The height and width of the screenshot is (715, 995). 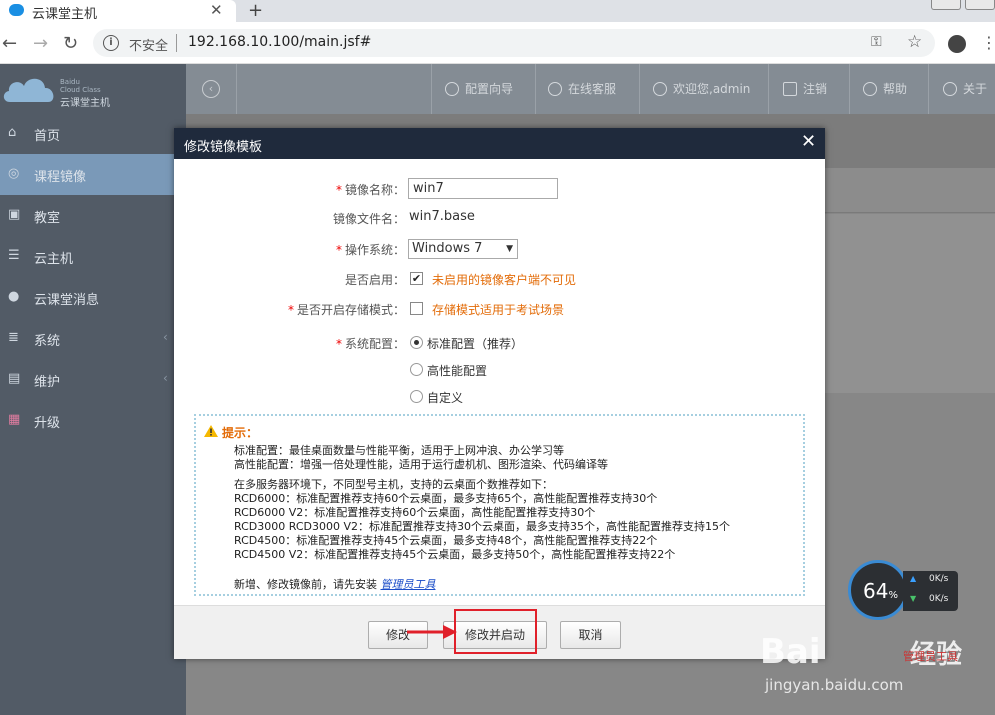 I want to click on url-text: 192.168.10.100/main.jsf#, so click(x=279, y=42).